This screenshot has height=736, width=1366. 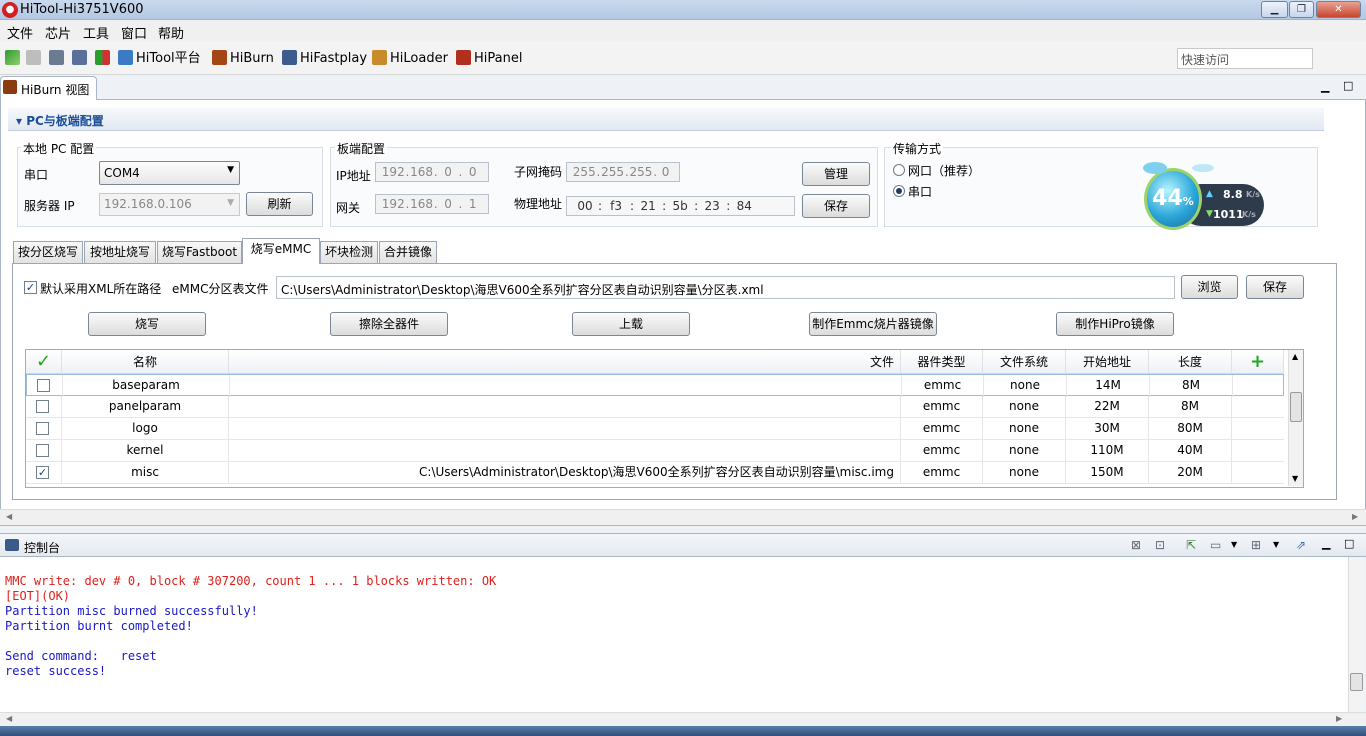 I want to click on tab-burn-emmc: 烧写eMMC, so click(x=281, y=251).